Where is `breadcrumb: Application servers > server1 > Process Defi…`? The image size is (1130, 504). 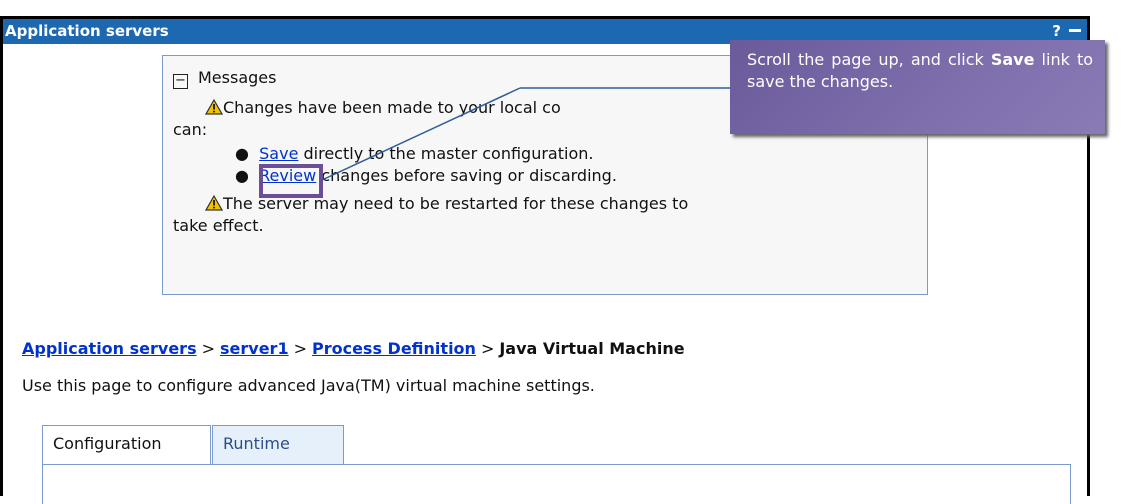 breadcrumb: Application servers > server1 > Process Defi… is located at coordinates (353, 348).